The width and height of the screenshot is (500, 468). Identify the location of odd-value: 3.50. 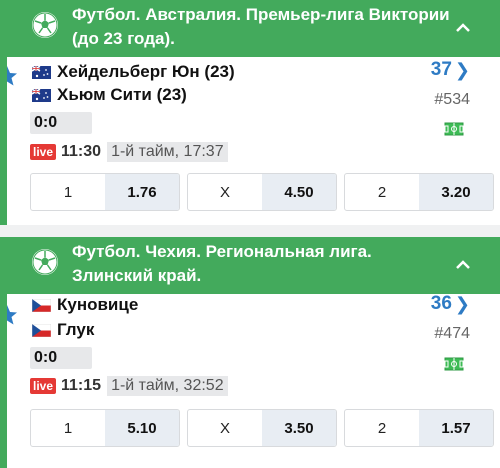
(299, 428).